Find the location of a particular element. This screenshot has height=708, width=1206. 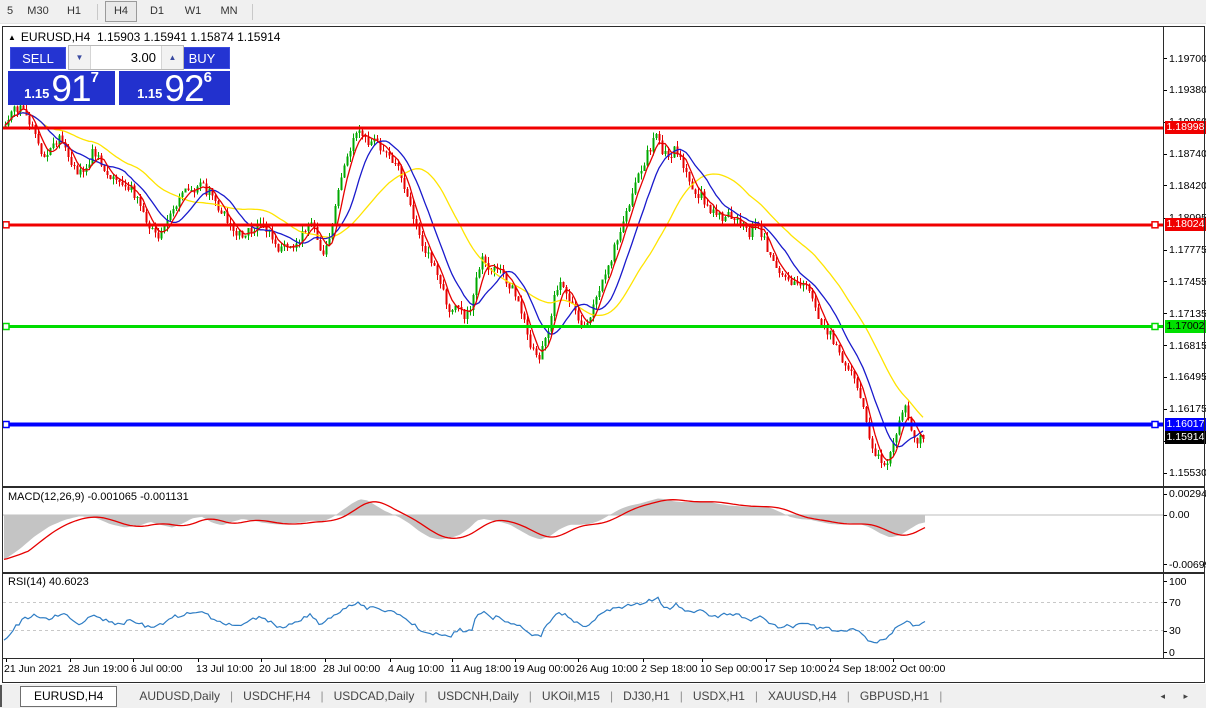

buy-quote: 1.15 92 6 is located at coordinates (174, 88).